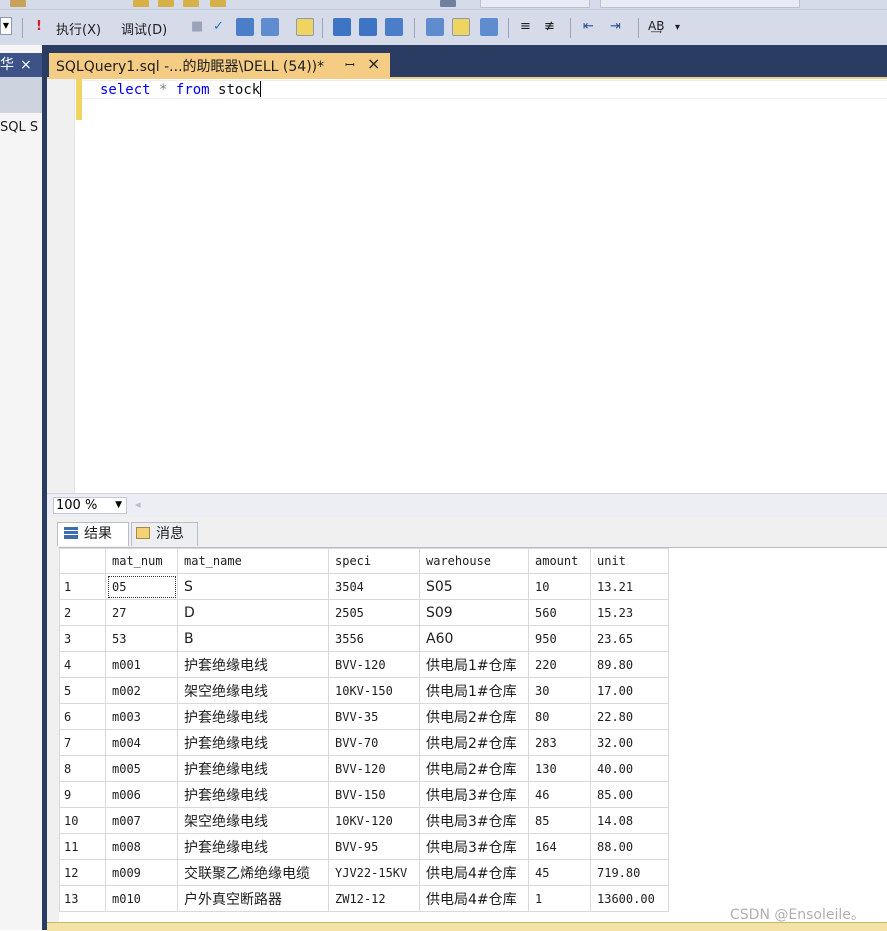  I want to click on cell-warehouse: A60, so click(474, 638).